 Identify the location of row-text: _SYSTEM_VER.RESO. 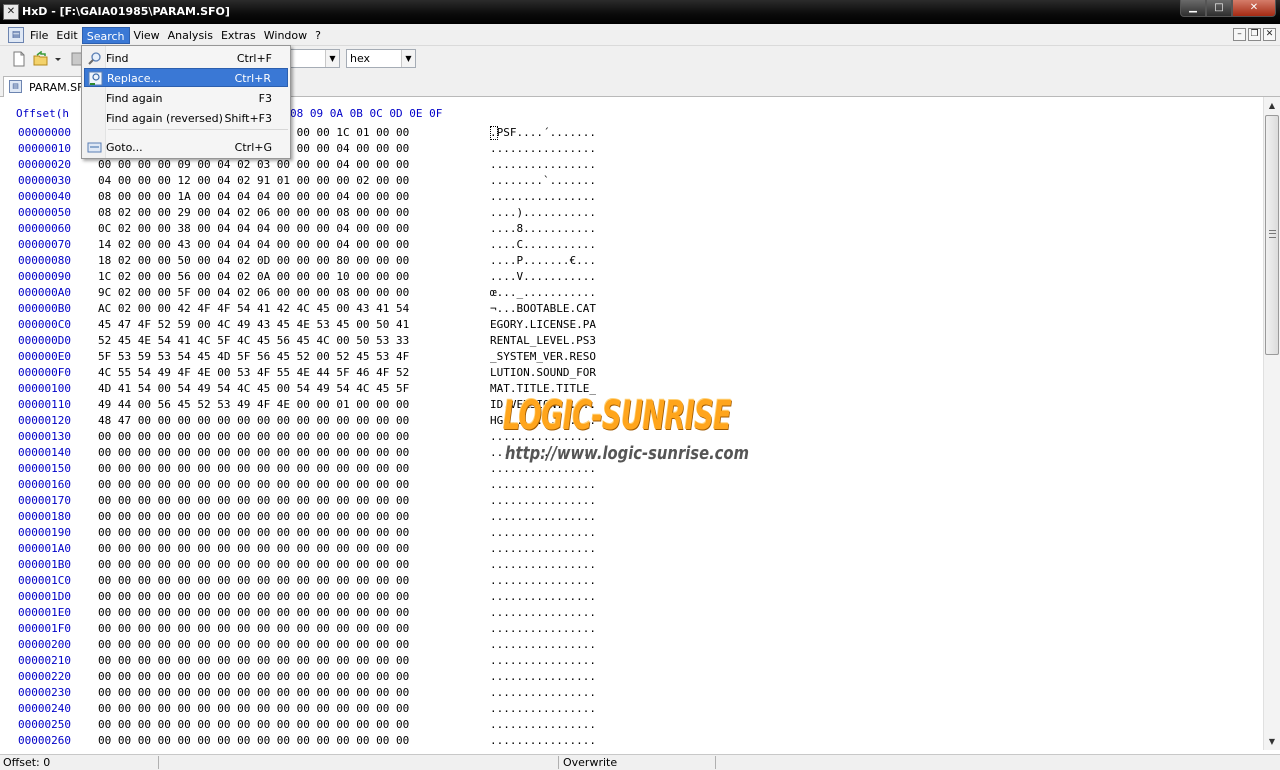
(543, 356).